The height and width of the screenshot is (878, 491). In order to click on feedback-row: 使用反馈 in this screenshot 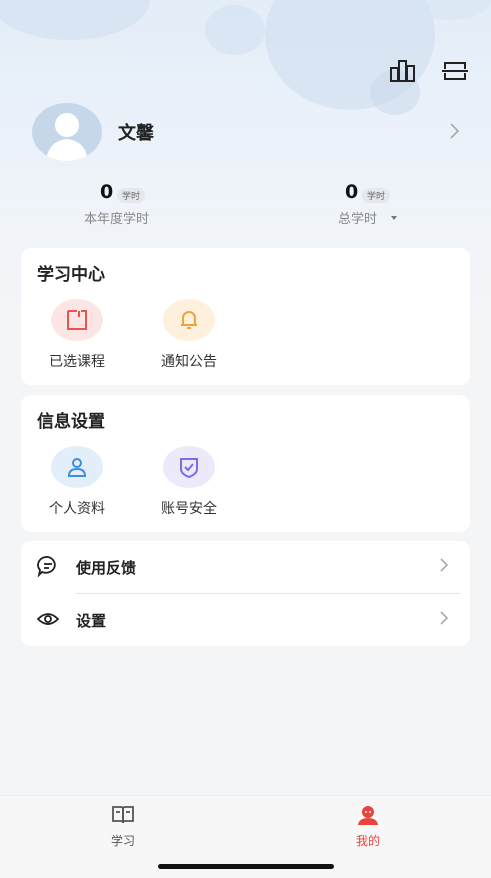, I will do `click(245, 567)`.